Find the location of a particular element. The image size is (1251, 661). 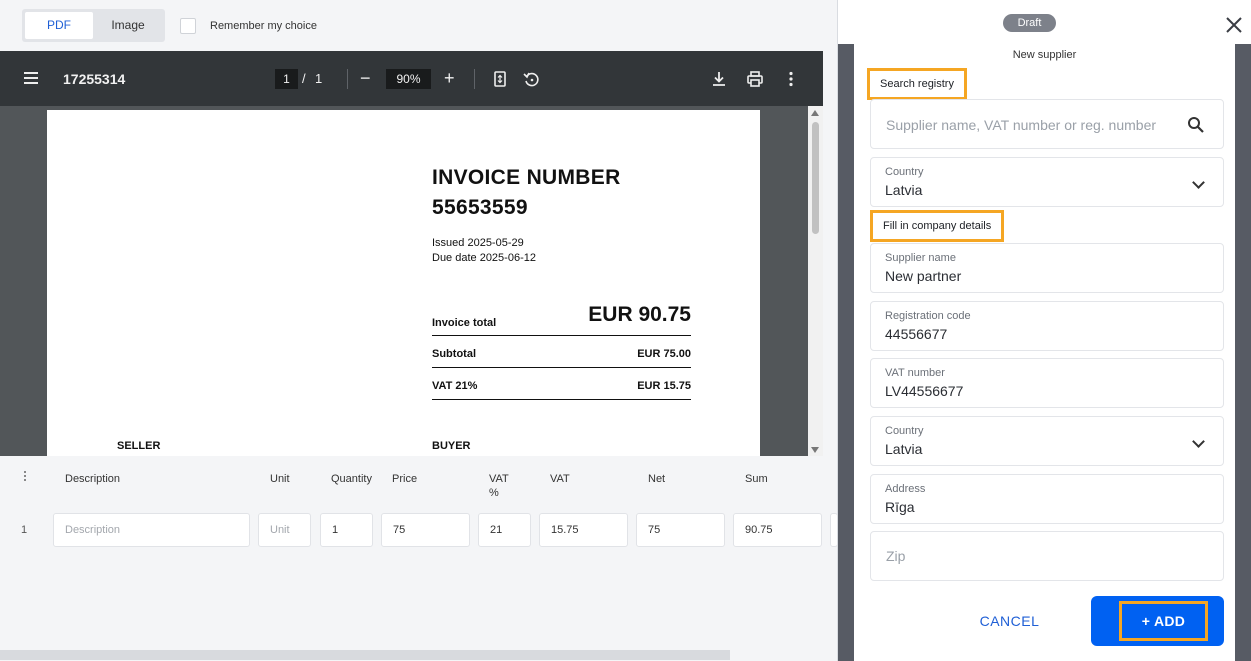

col-quantity: Quantity is located at coordinates (351, 479).